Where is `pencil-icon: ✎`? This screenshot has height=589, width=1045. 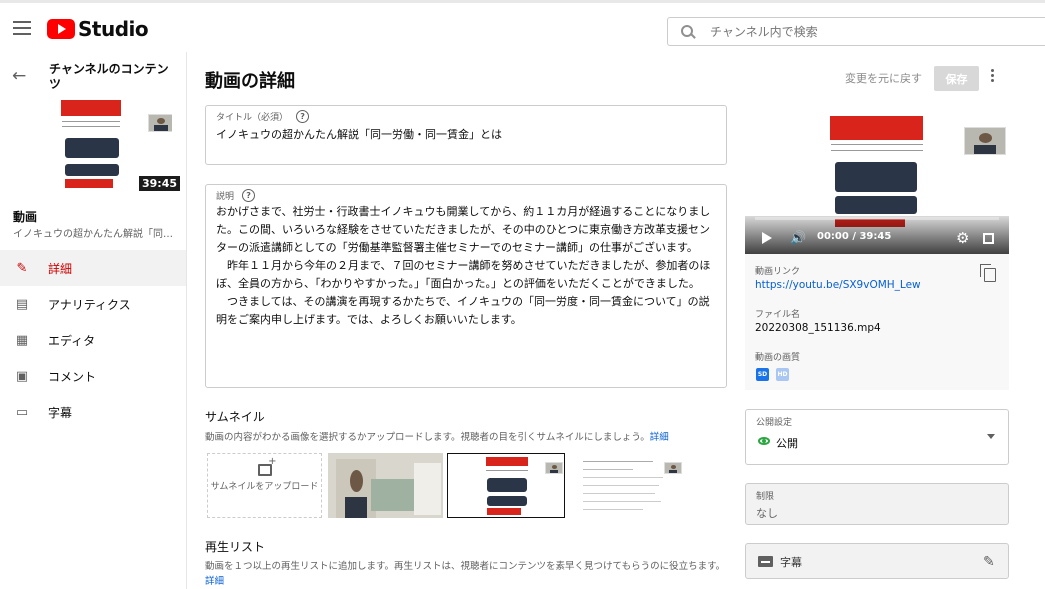
pencil-icon: ✎ is located at coordinates (22, 268).